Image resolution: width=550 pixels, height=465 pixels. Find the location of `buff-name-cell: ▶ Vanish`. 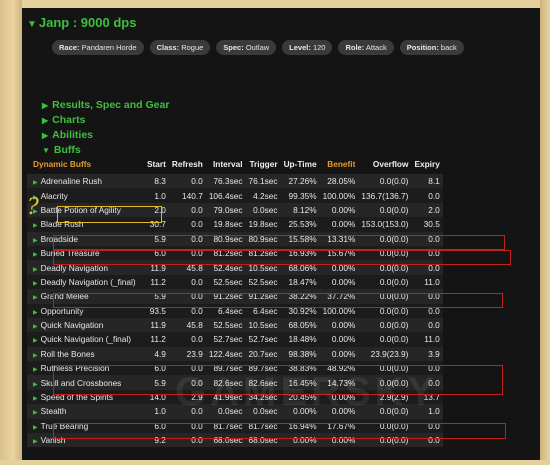

buff-name-cell: ▶ Vanish is located at coordinates (85, 440).